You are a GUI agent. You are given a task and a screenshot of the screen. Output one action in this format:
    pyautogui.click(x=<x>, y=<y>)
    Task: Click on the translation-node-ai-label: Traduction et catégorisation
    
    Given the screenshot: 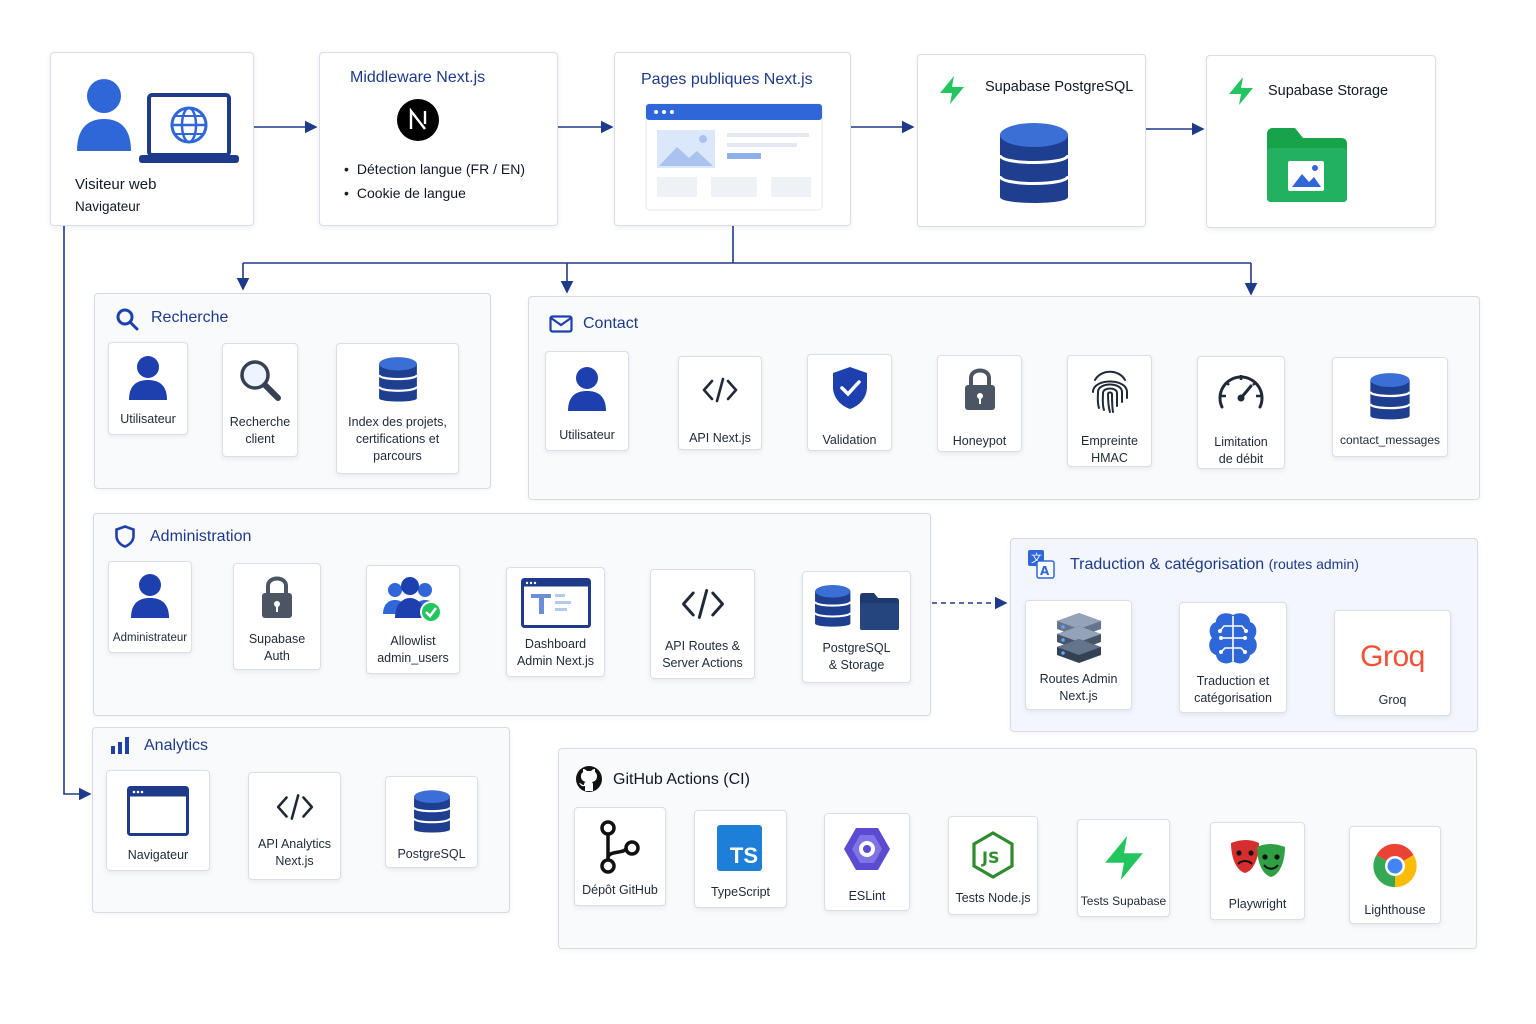 What is the action you would take?
    pyautogui.click(x=1233, y=689)
    